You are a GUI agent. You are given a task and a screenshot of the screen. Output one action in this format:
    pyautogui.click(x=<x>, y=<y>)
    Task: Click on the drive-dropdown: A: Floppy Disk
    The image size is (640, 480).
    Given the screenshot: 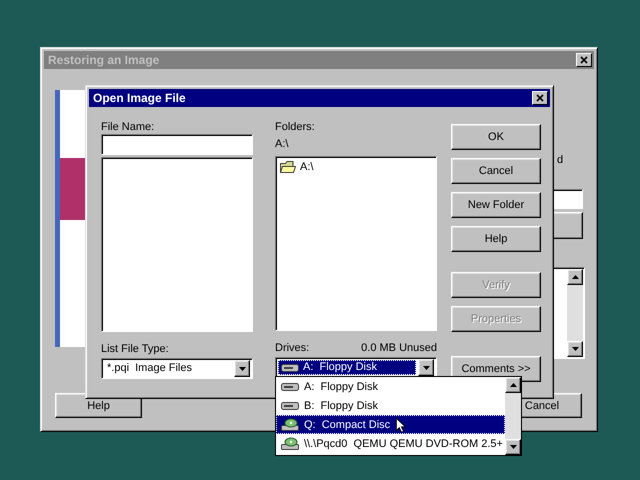 What is the action you would take?
    pyautogui.click(x=356, y=367)
    